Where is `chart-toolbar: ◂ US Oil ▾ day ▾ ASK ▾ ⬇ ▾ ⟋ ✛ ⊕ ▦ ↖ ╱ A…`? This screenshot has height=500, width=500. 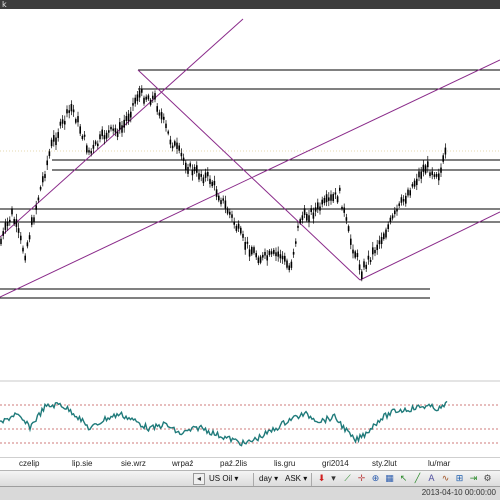 chart-toolbar: ◂ US Oil ▾ day ▾ ASK ▾ ⬇ ▾ ⟋ ✛ ⊕ ▦ ↖ ╱ A… is located at coordinates (250, 478).